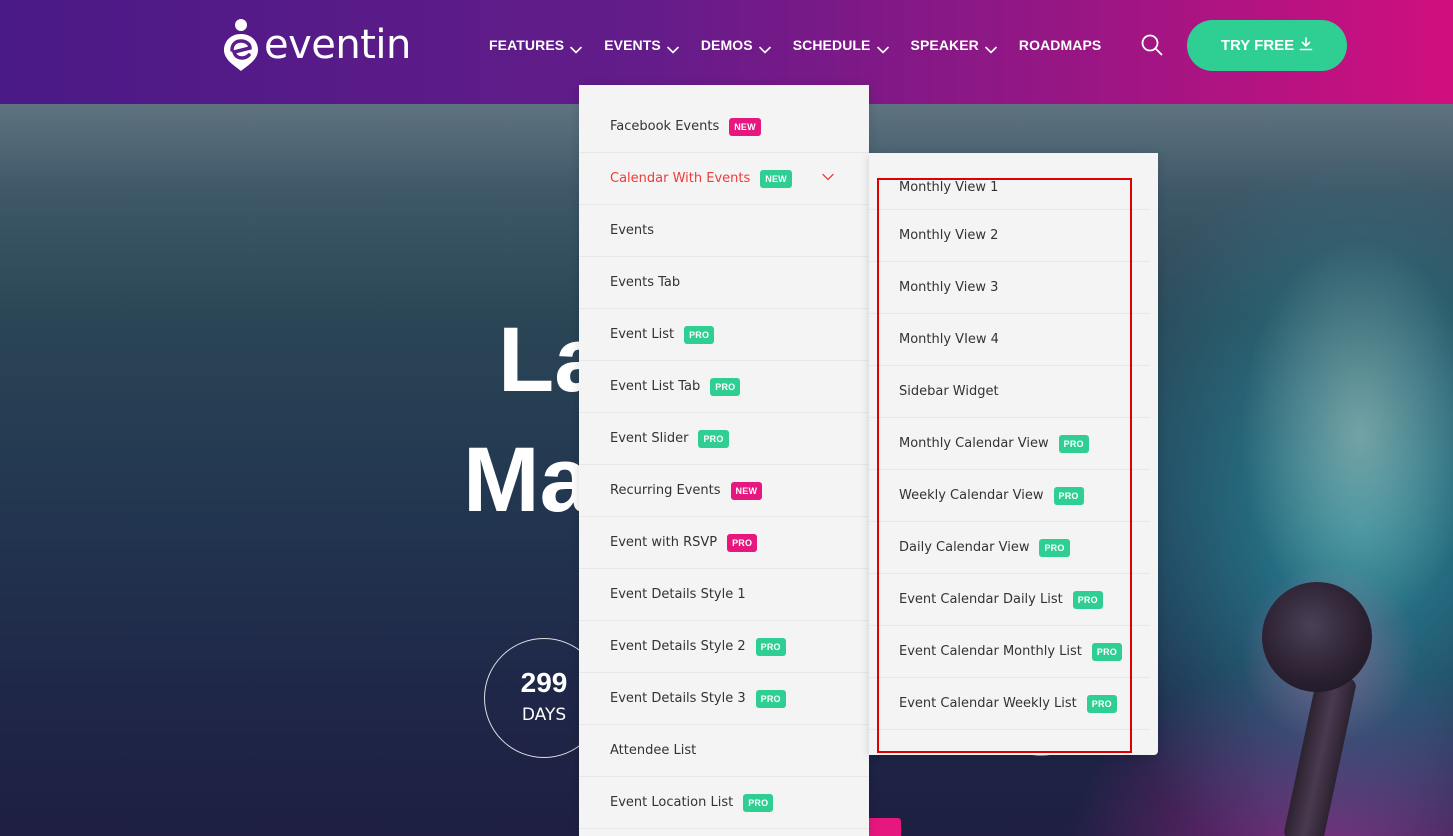 This screenshot has height=836, width=1453. What do you see at coordinates (655, 386) in the screenshot?
I see `events-menu-item-label: Event List Tab` at bounding box center [655, 386].